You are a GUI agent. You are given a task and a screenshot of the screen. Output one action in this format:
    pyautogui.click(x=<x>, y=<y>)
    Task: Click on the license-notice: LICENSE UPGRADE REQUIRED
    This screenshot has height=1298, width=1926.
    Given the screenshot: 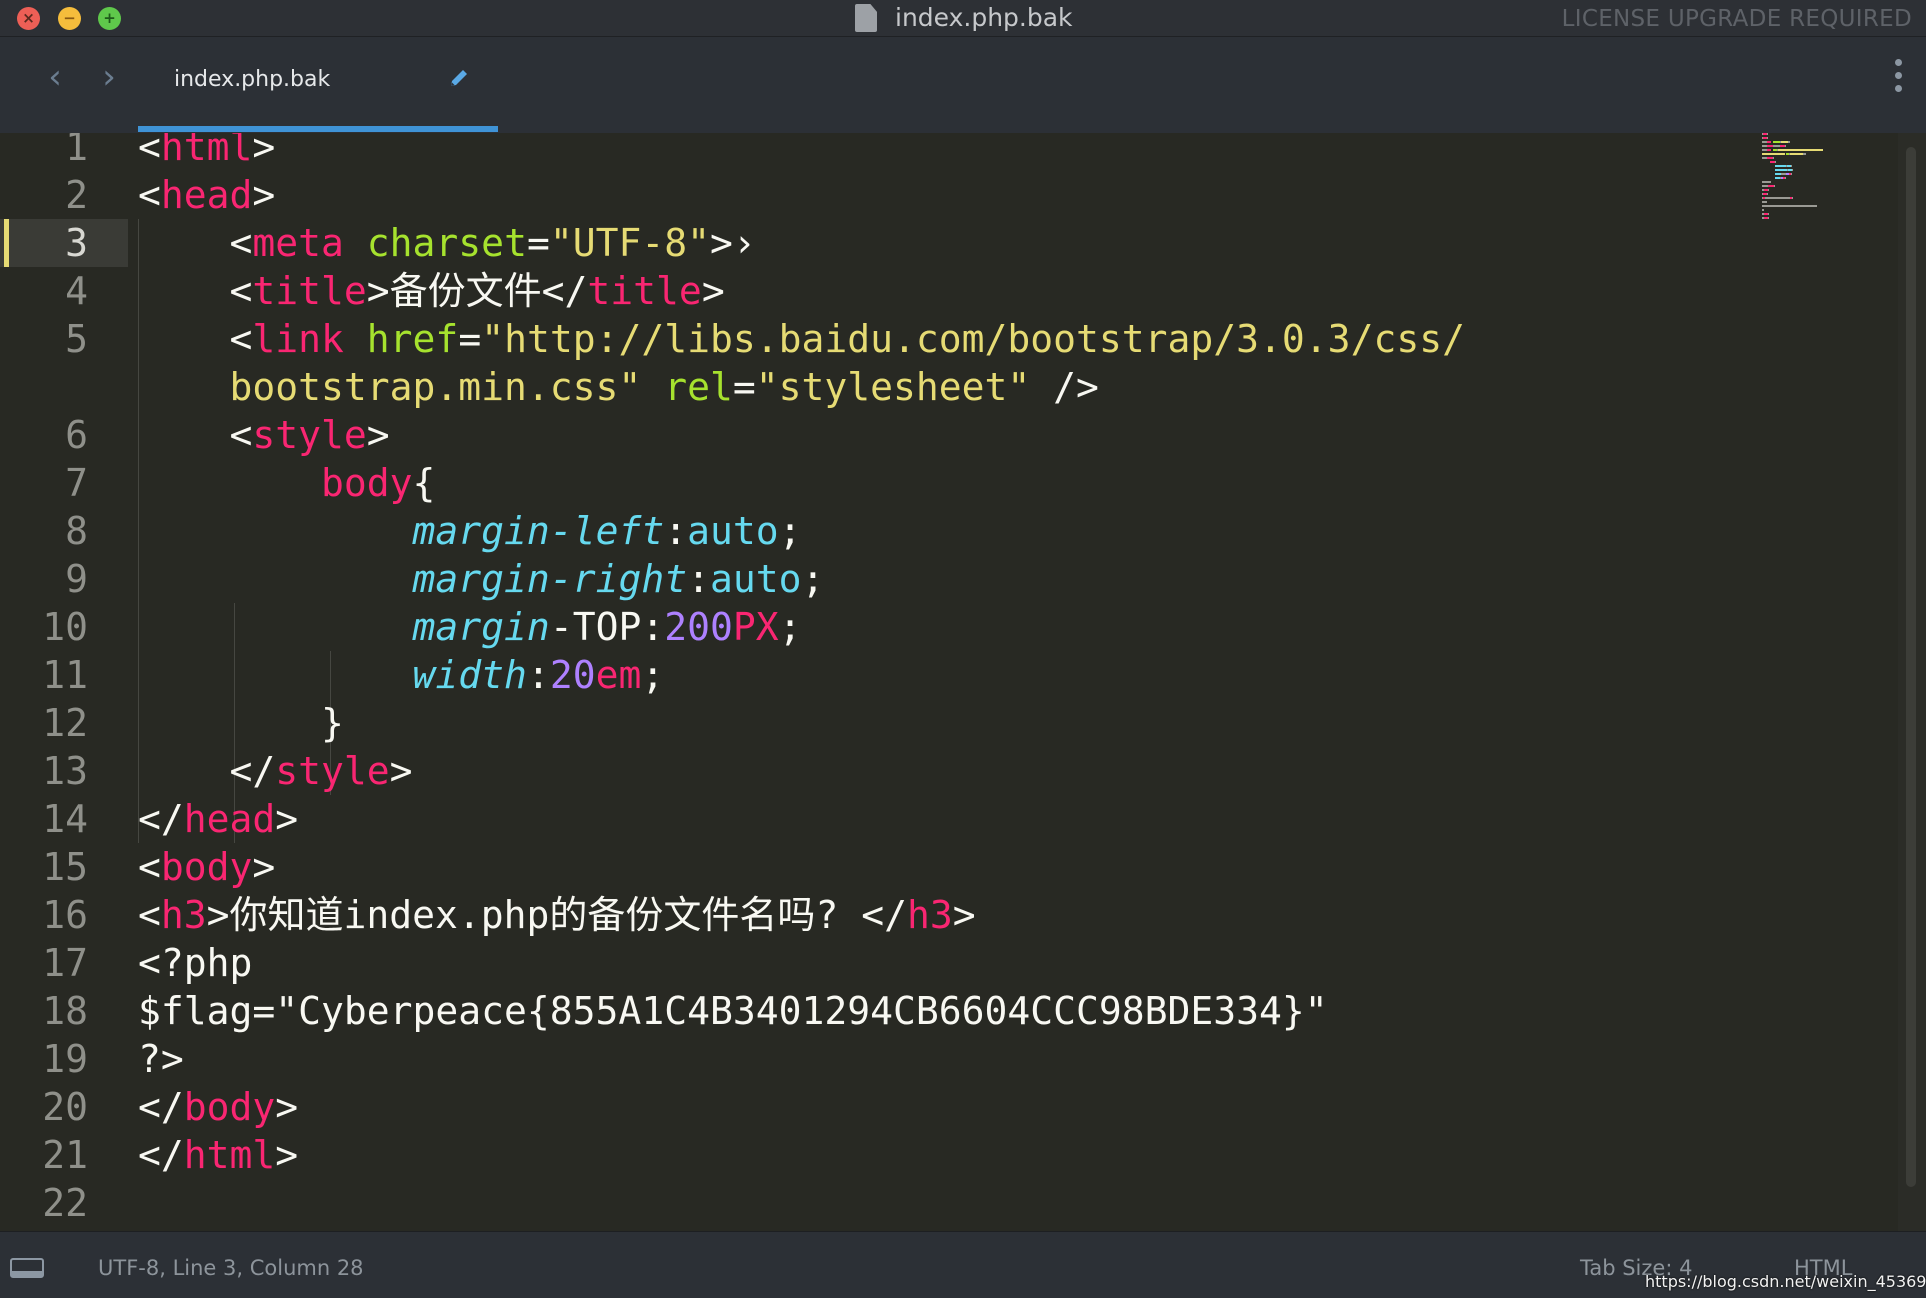 What is the action you would take?
    pyautogui.click(x=1737, y=19)
    